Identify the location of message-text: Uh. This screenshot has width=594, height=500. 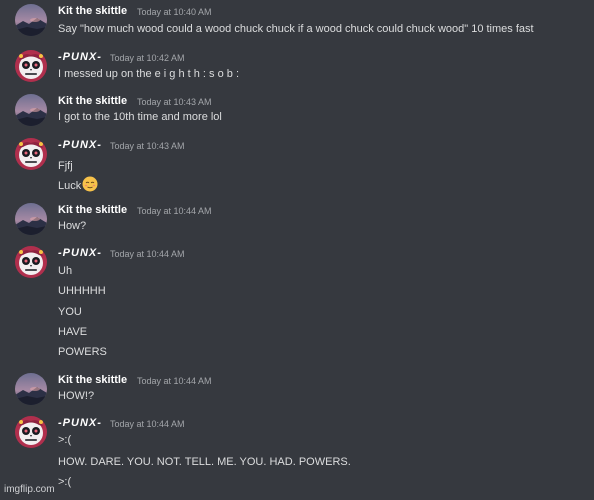
(65, 271).